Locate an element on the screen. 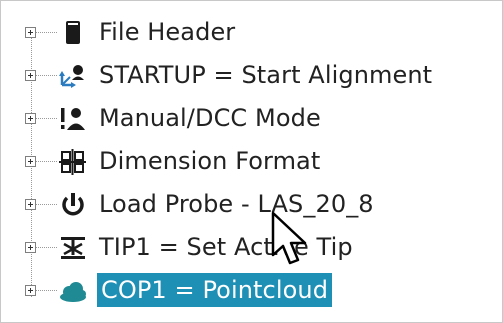 This screenshot has height=323, width=503. tree-item-dimension-format: Dimension Format is located at coordinates (252, 162).